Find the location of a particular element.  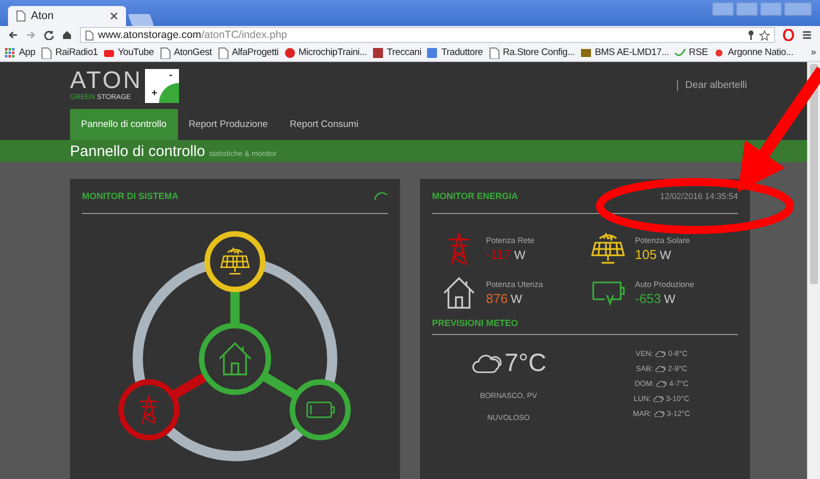

opera-icon is located at coordinates (788, 35).